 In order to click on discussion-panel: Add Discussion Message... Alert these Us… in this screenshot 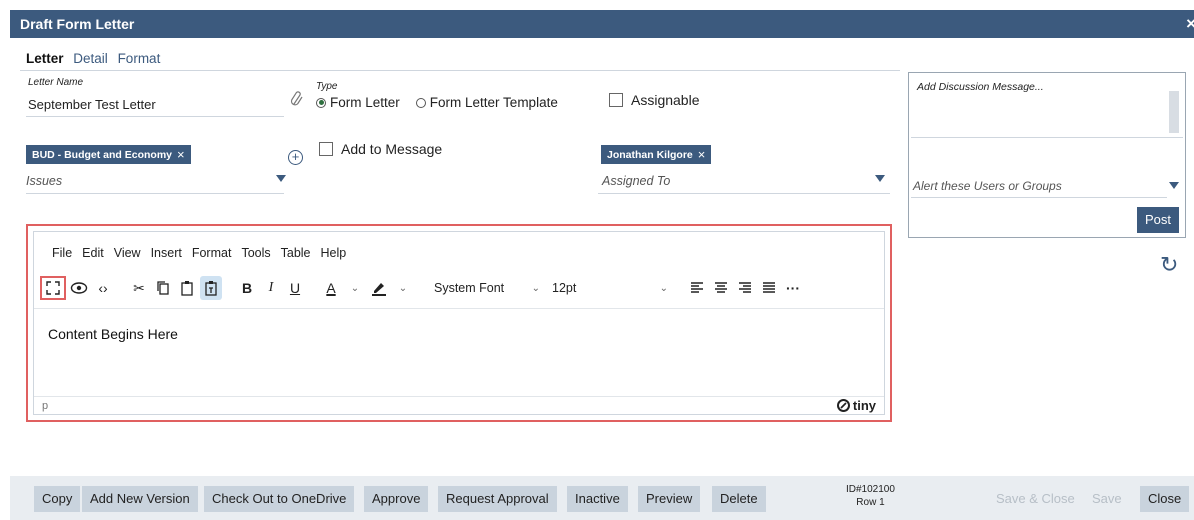, I will do `click(1047, 155)`.